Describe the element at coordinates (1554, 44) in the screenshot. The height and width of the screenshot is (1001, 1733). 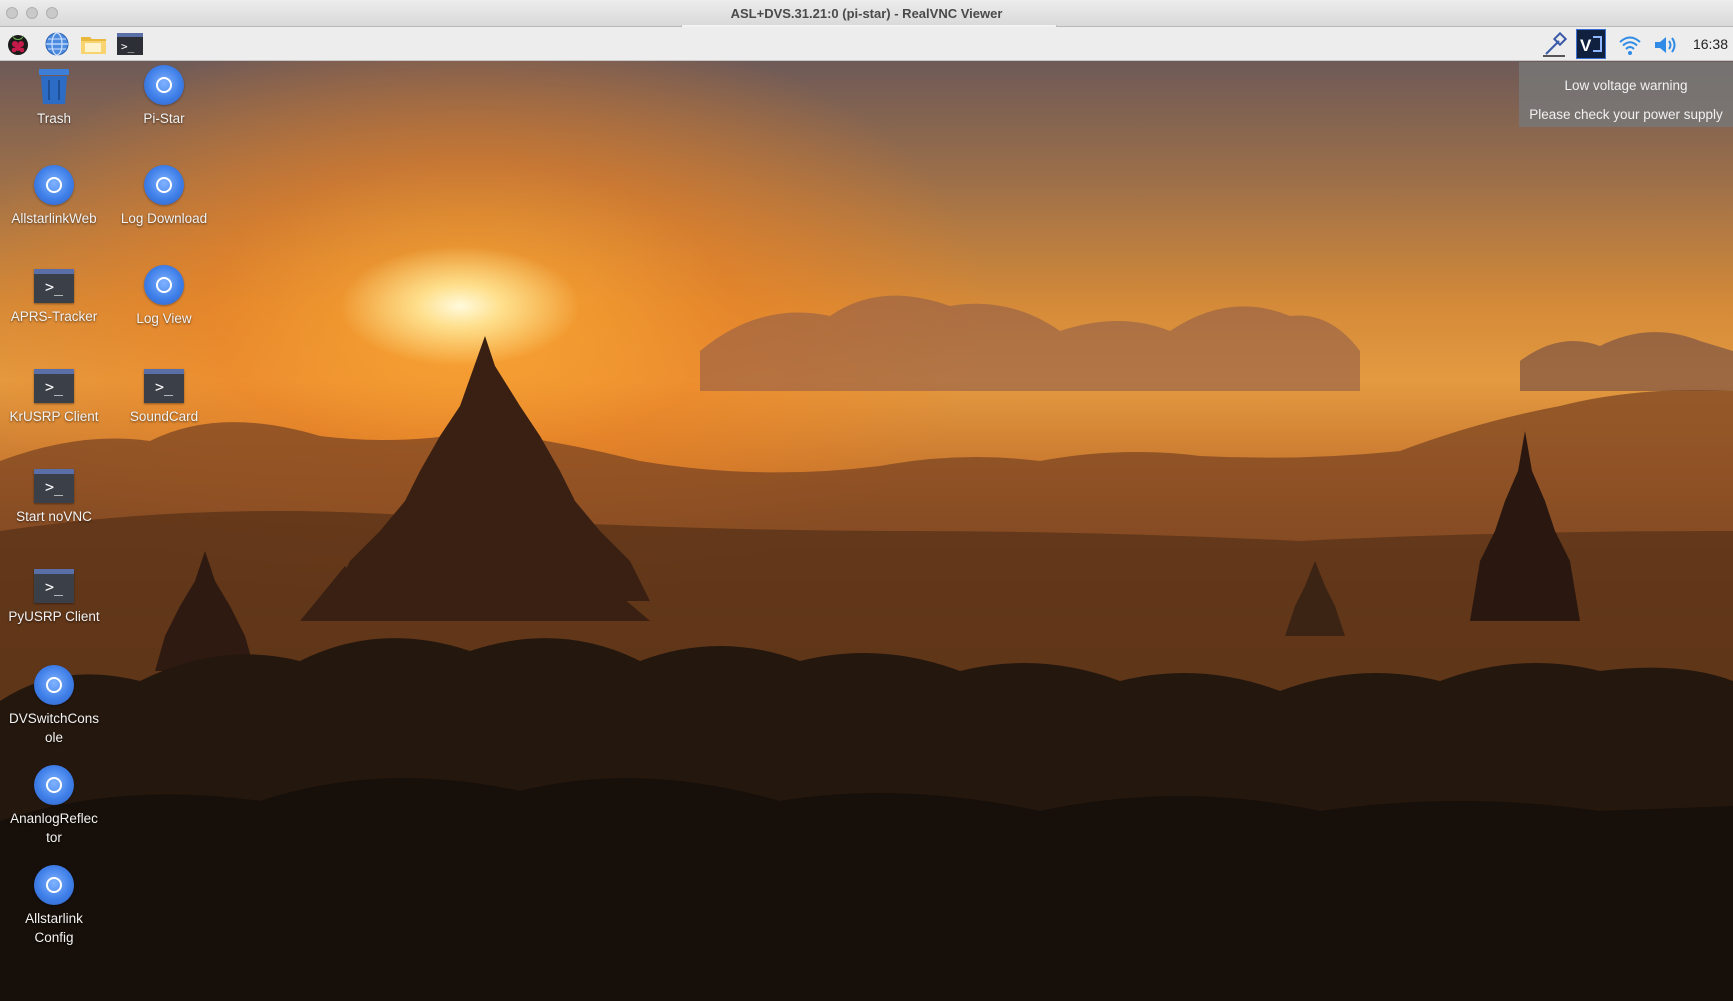
I see `usb-eject-icon` at that location.